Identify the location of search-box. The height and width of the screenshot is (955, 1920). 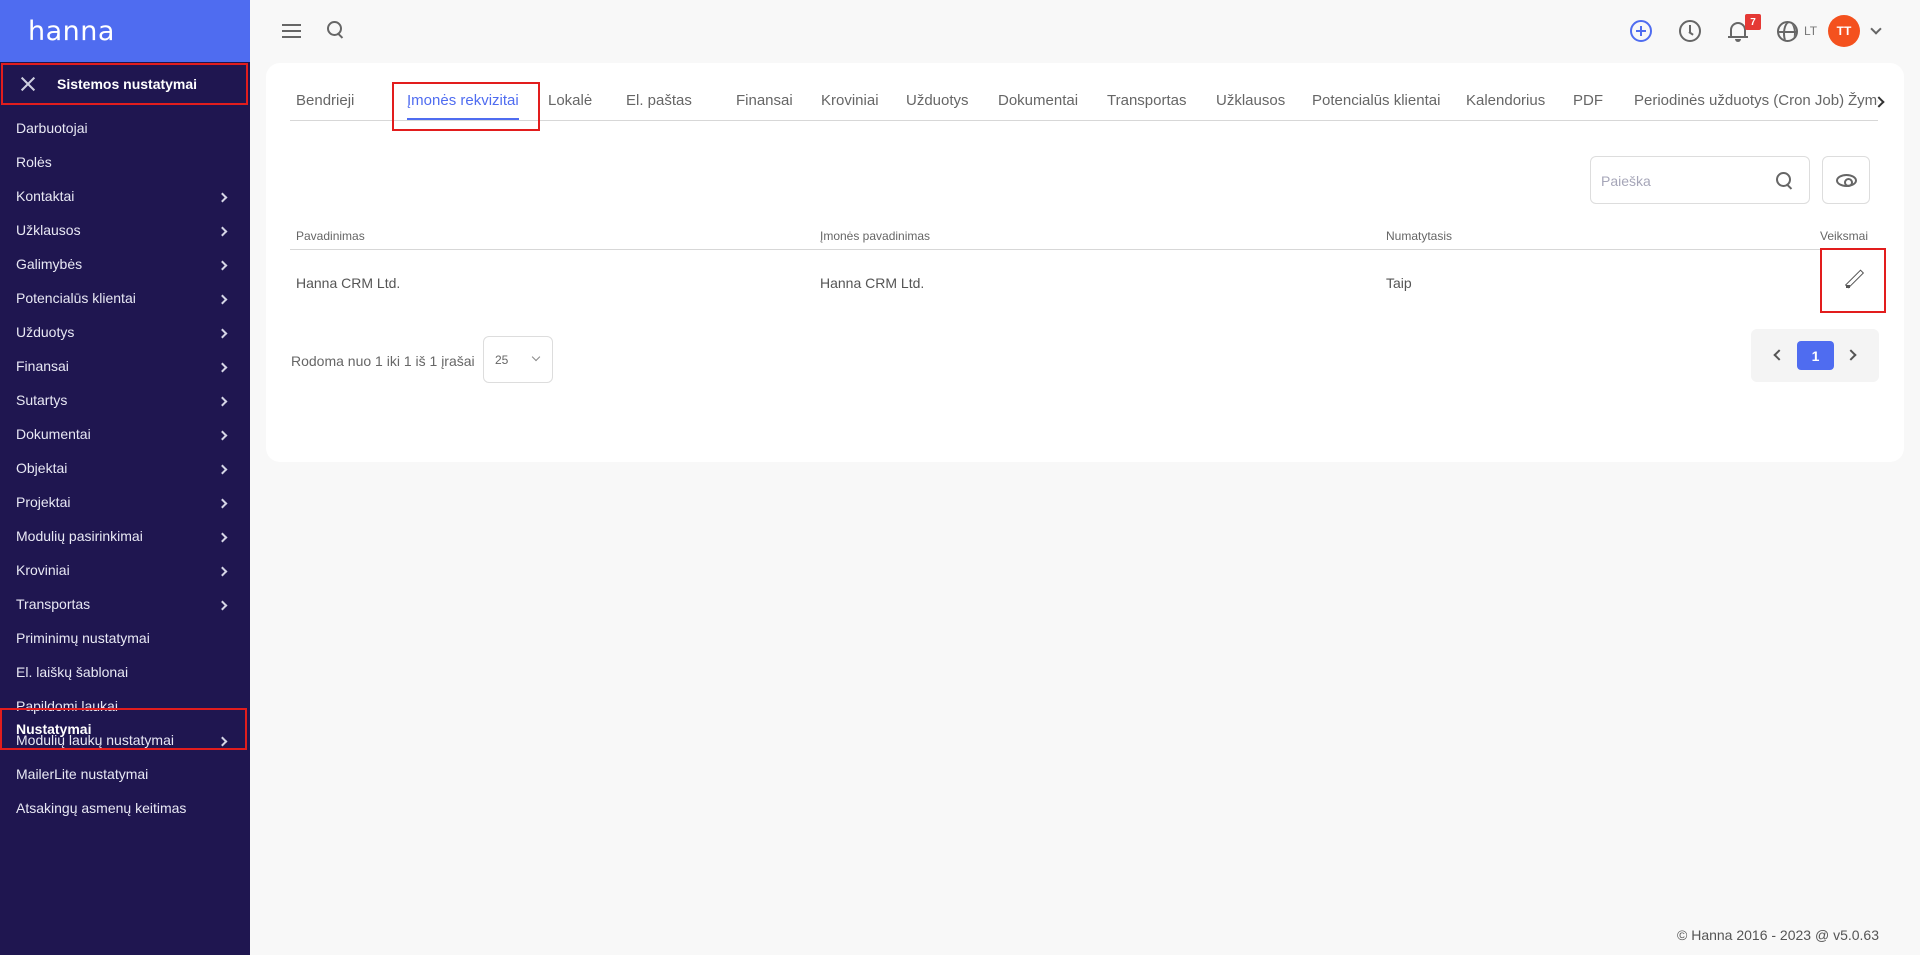
(1700, 180).